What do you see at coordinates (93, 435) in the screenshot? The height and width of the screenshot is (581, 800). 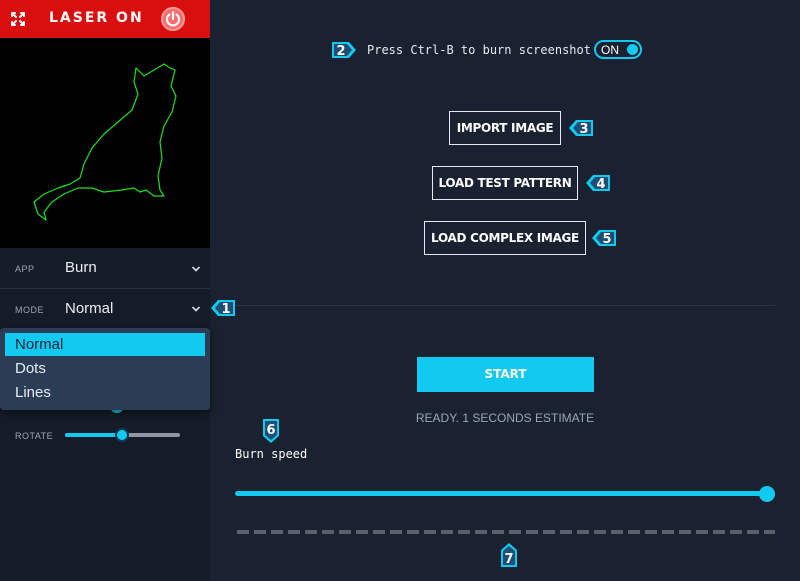 I see `rotate-slider-fill` at bounding box center [93, 435].